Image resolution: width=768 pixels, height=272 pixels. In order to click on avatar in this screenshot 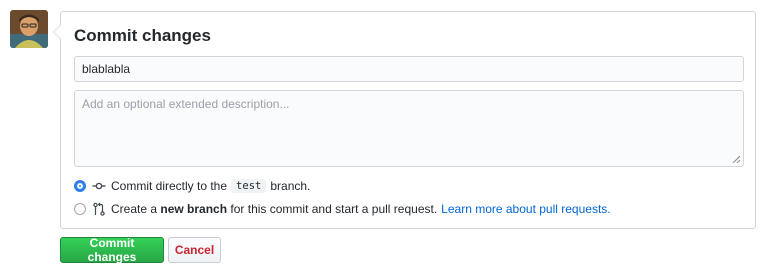, I will do `click(29, 29)`.